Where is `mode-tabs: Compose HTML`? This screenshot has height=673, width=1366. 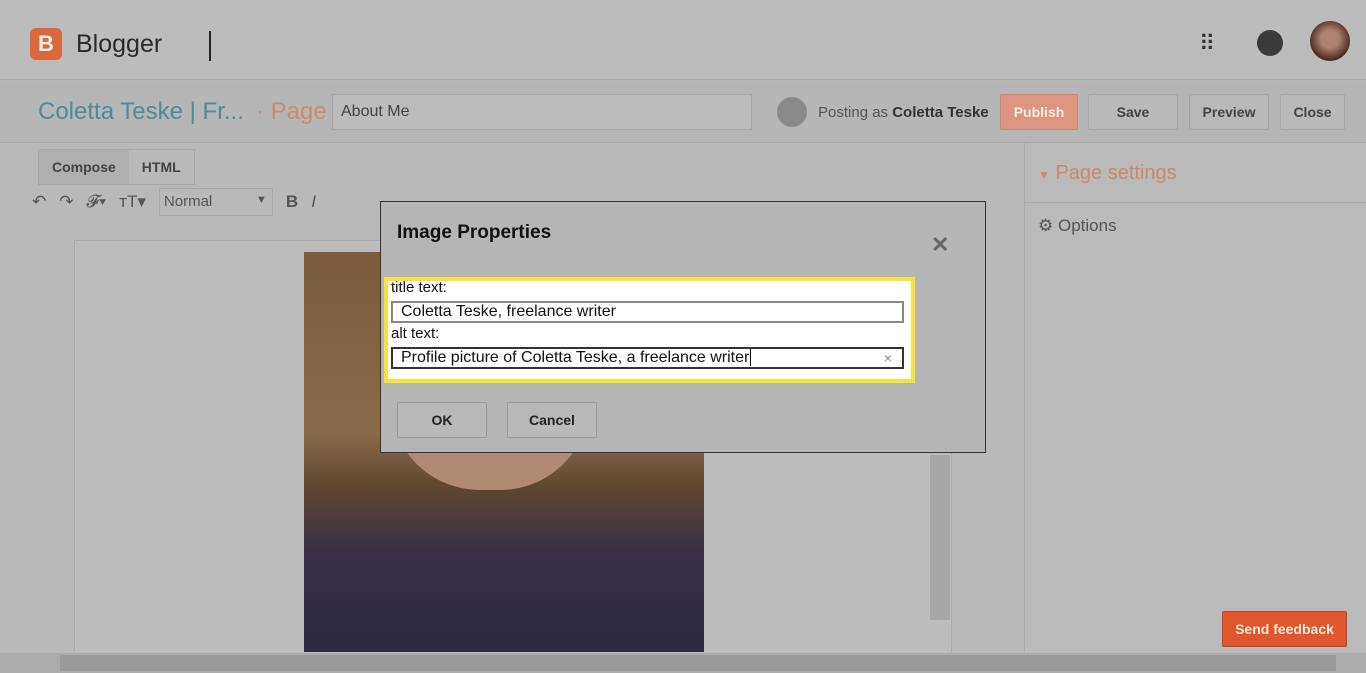
mode-tabs: Compose HTML is located at coordinates (116, 167).